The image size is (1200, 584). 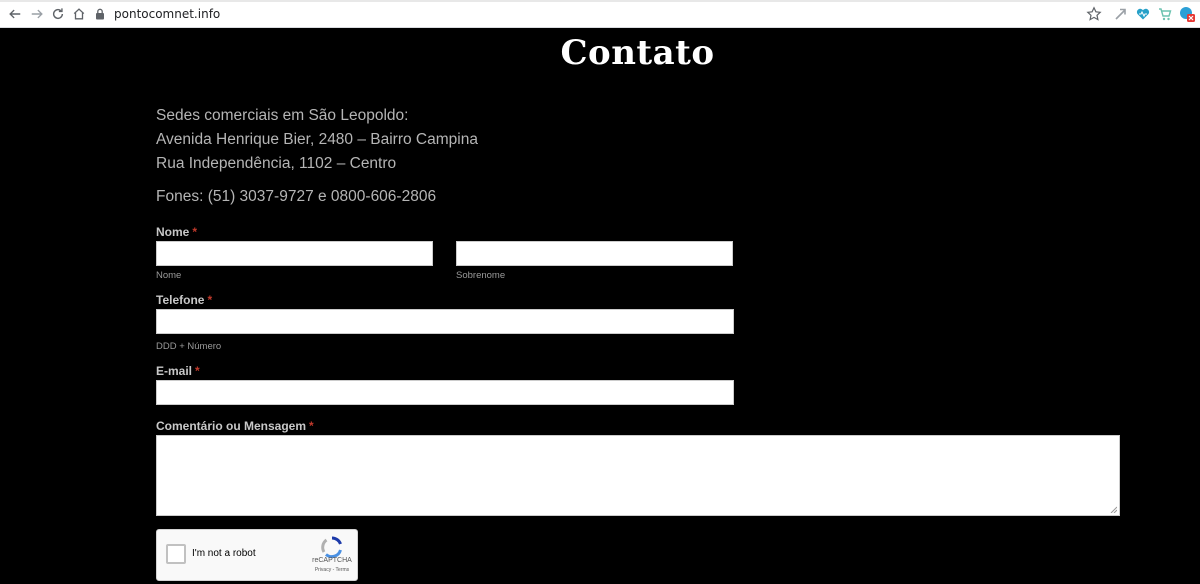 What do you see at coordinates (296, 196) in the screenshot?
I see `phone-numbers: Fones: (51) 3037-9727 e 0800-606-2806` at bounding box center [296, 196].